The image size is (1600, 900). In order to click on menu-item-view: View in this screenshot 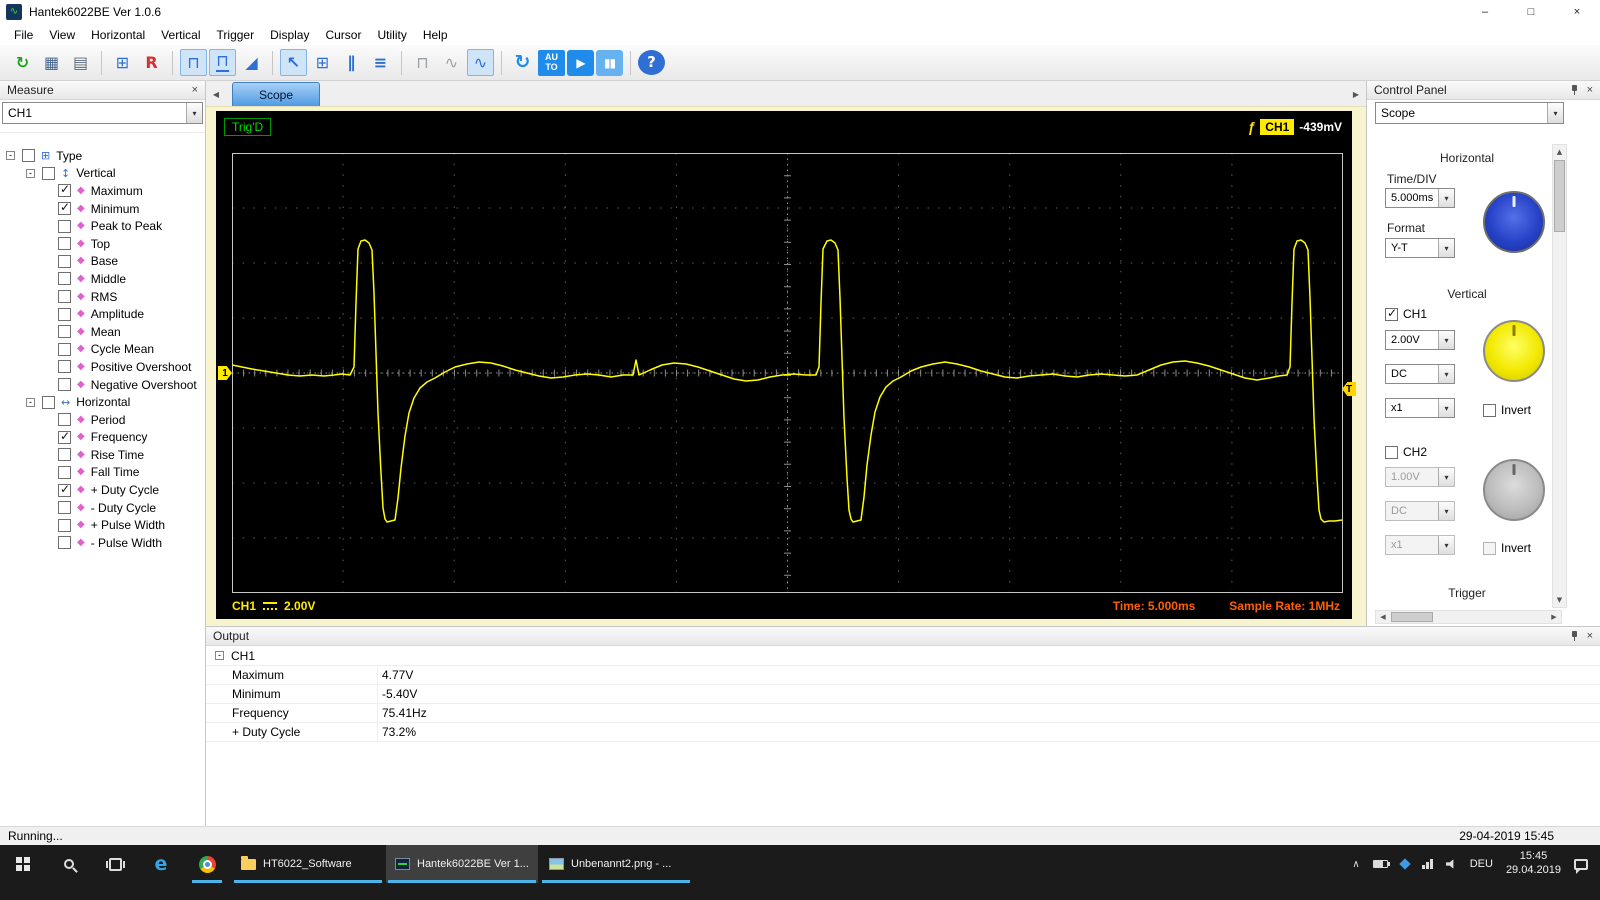, I will do `click(62, 35)`.